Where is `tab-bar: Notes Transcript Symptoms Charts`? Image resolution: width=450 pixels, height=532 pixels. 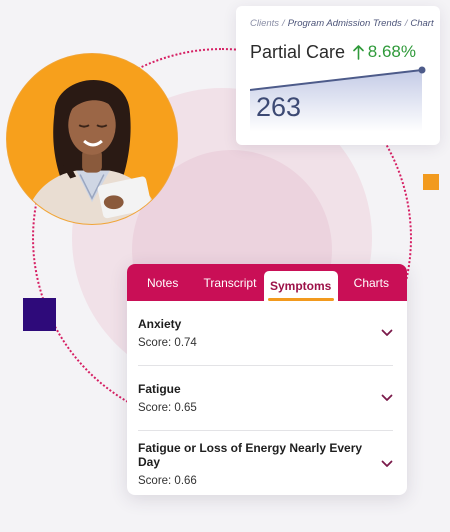
tab-bar: Notes Transcript Symptoms Charts is located at coordinates (267, 282).